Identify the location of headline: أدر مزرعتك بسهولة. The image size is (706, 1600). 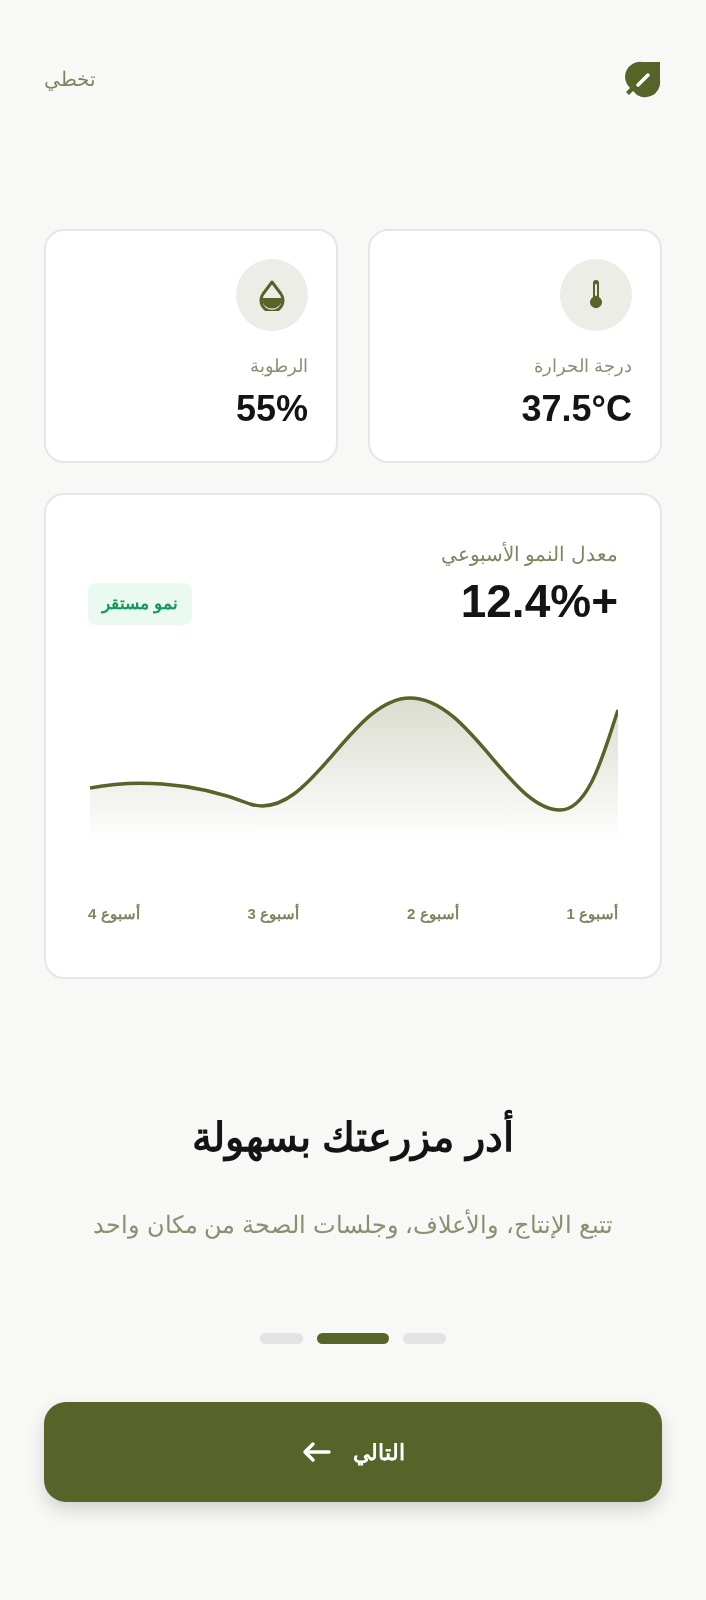
(353, 1137).